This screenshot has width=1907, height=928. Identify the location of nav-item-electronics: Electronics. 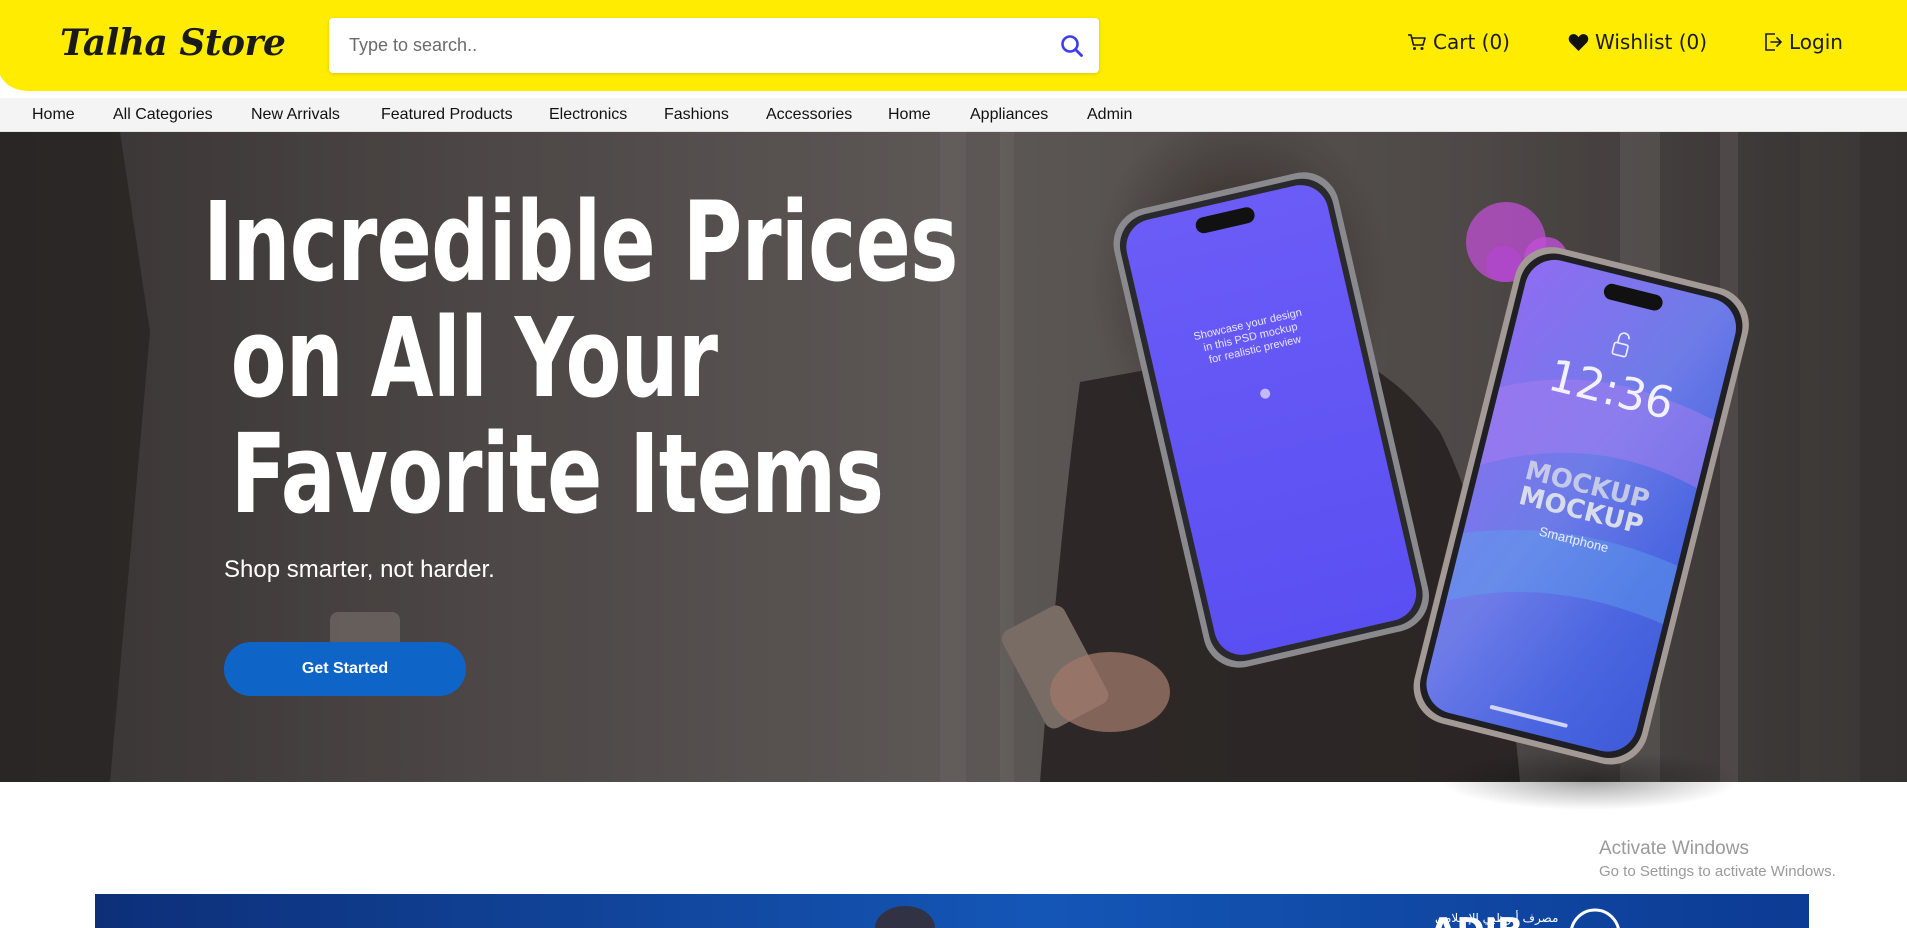
(588, 115).